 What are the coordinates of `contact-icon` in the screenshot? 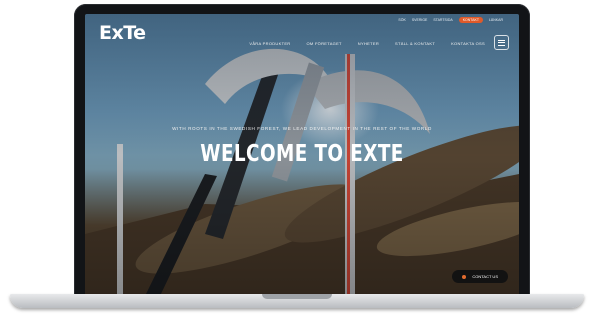 It's located at (464, 276).